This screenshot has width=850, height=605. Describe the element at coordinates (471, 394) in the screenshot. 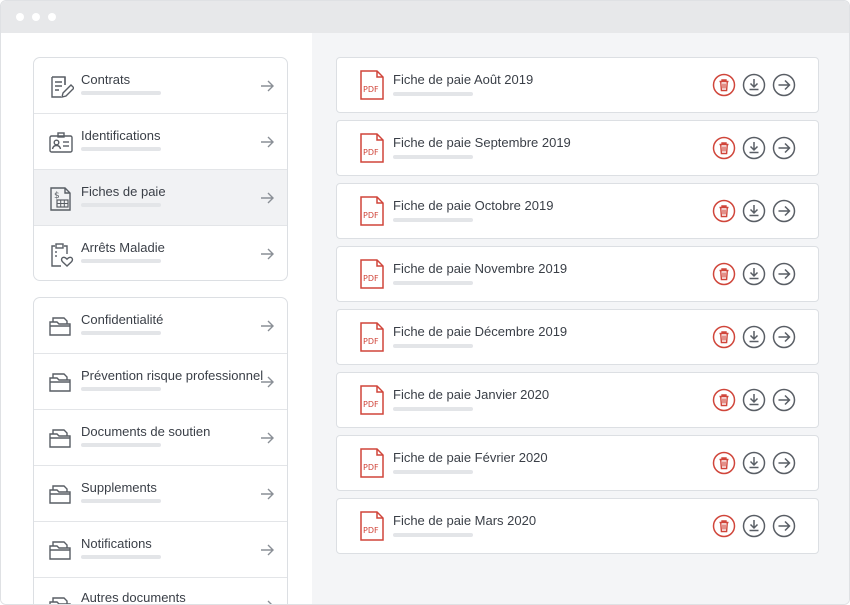

I see `document-title: Fiche de paie Janvier 2020` at that location.